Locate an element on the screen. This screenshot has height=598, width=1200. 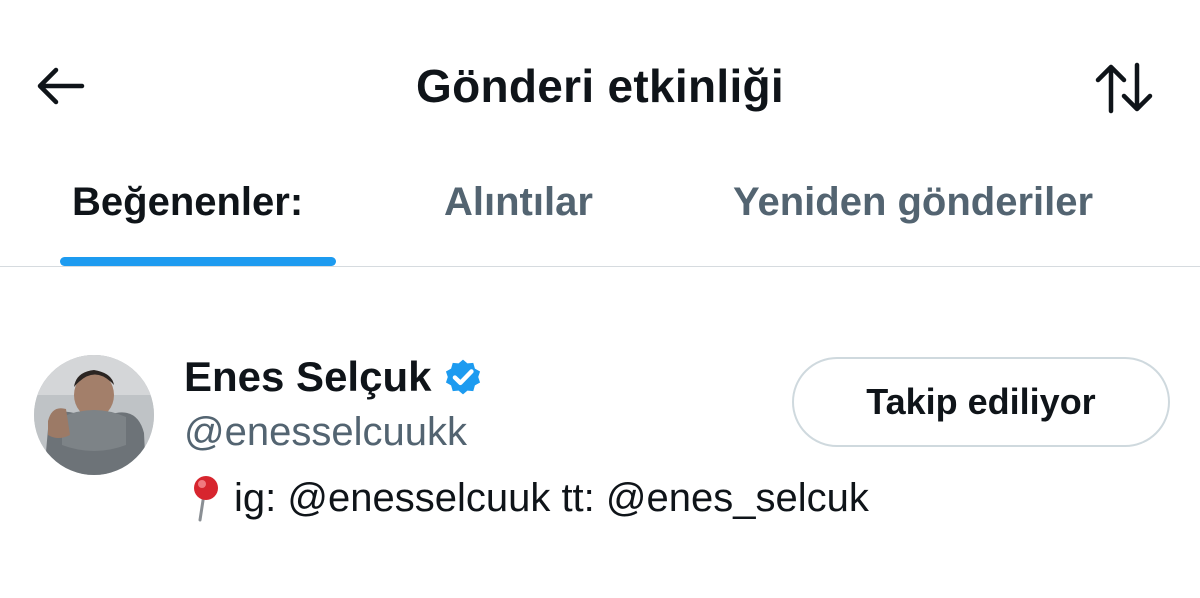
avatar is located at coordinates (94, 415).